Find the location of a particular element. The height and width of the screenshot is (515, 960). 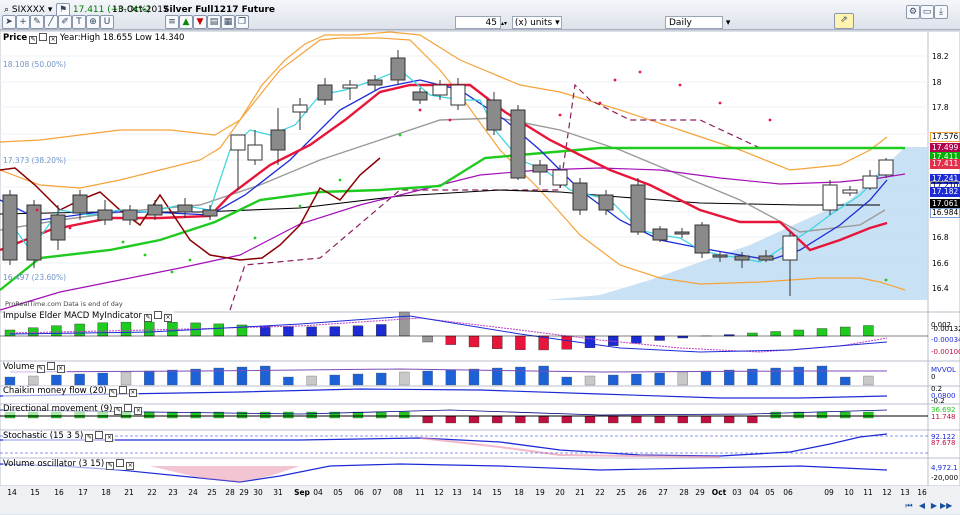

crosshair-icon: + is located at coordinates (23, 22).